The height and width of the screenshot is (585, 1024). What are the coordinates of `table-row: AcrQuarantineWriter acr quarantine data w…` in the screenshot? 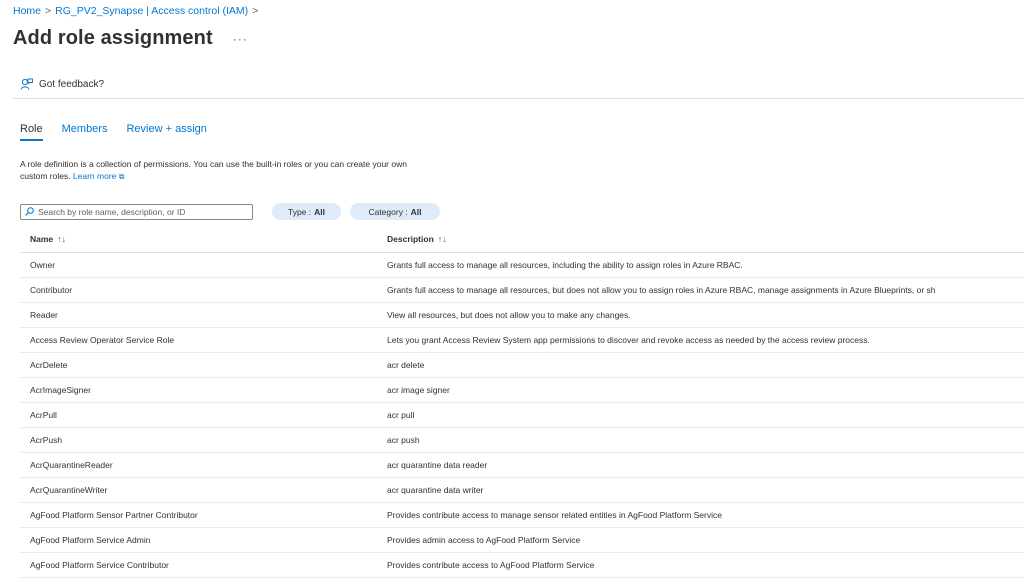 It's located at (522, 490).